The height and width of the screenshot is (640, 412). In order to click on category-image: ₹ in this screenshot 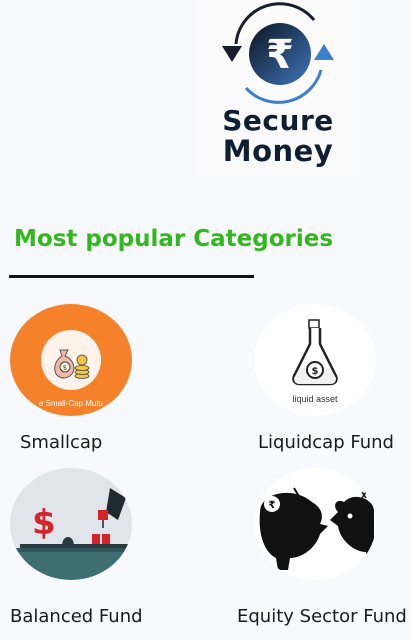, I will do `click(315, 524)`.